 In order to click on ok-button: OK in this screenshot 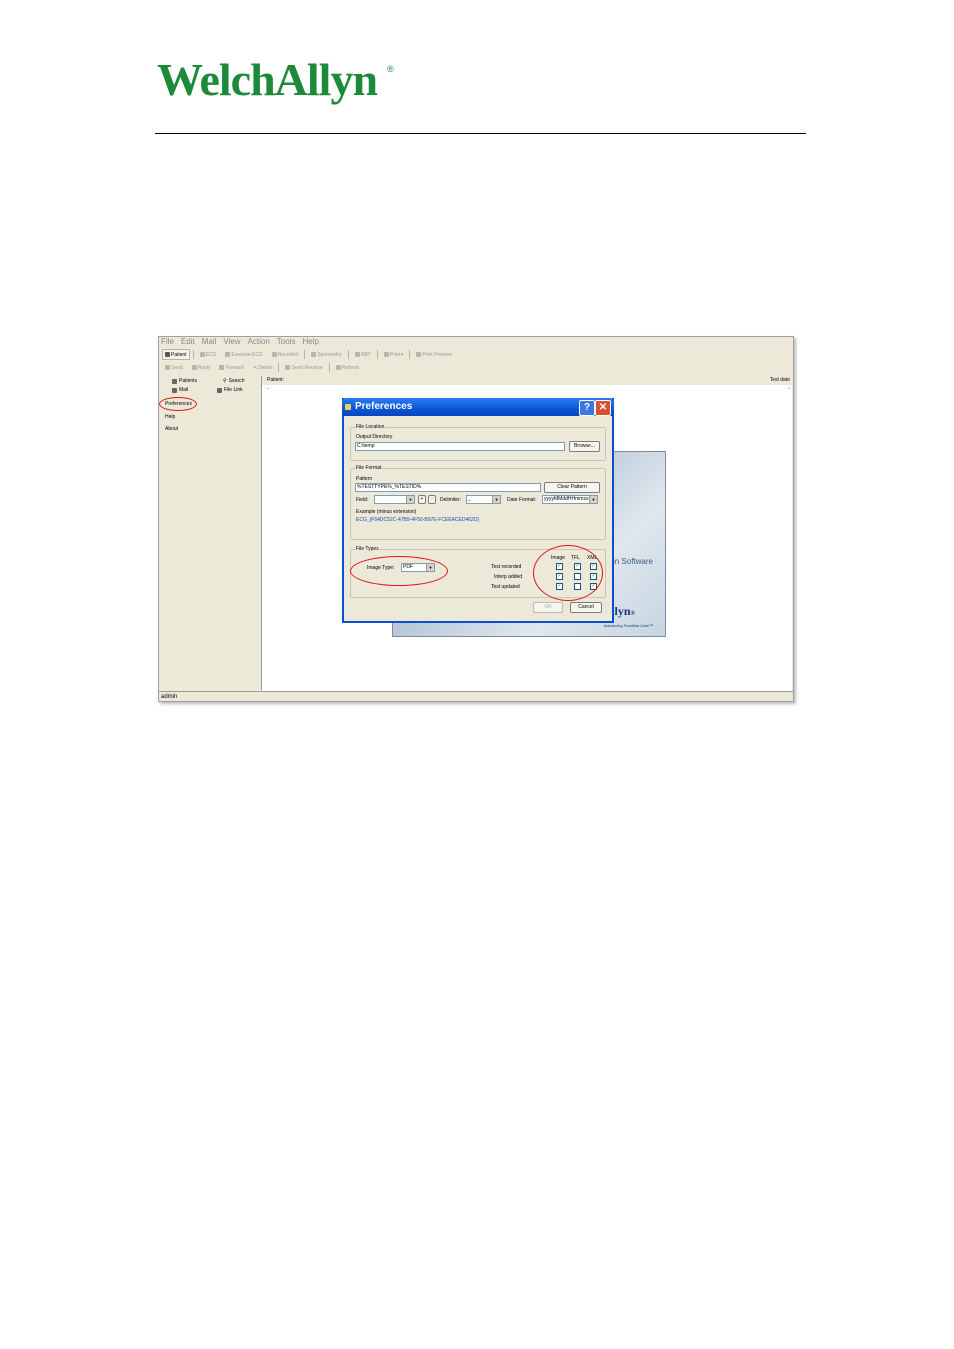, I will do `click(548, 607)`.